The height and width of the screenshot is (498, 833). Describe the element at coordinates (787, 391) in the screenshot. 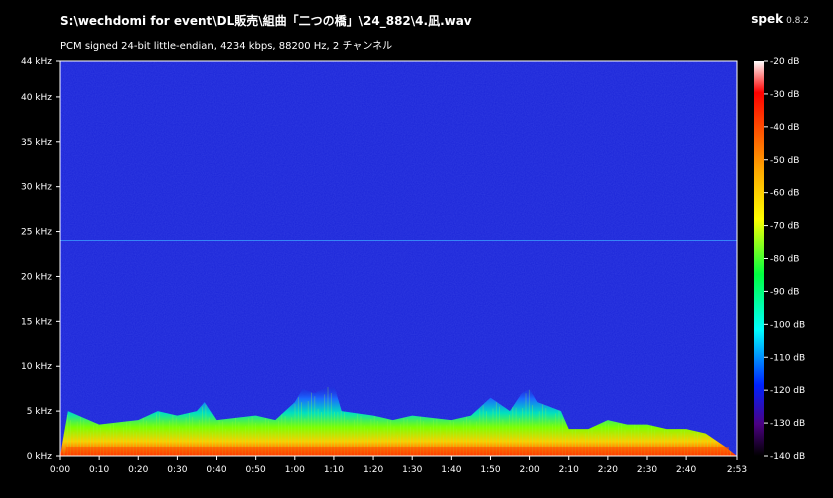

I see `scale-tick-label: -120 dB` at that location.